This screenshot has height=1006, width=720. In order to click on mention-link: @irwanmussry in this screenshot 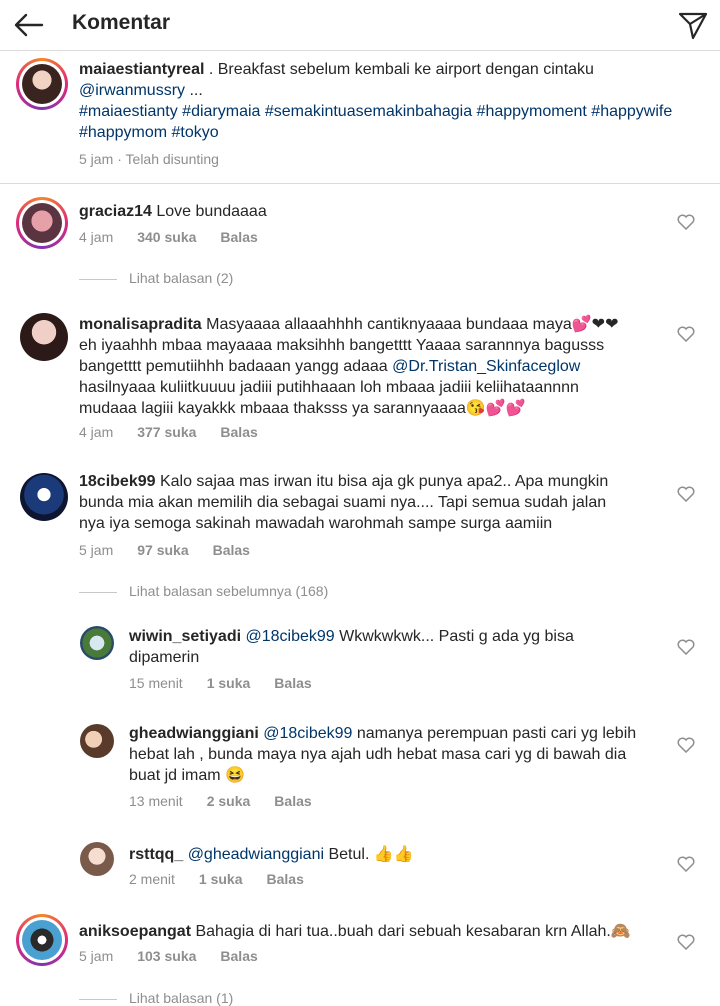, I will do `click(132, 90)`.